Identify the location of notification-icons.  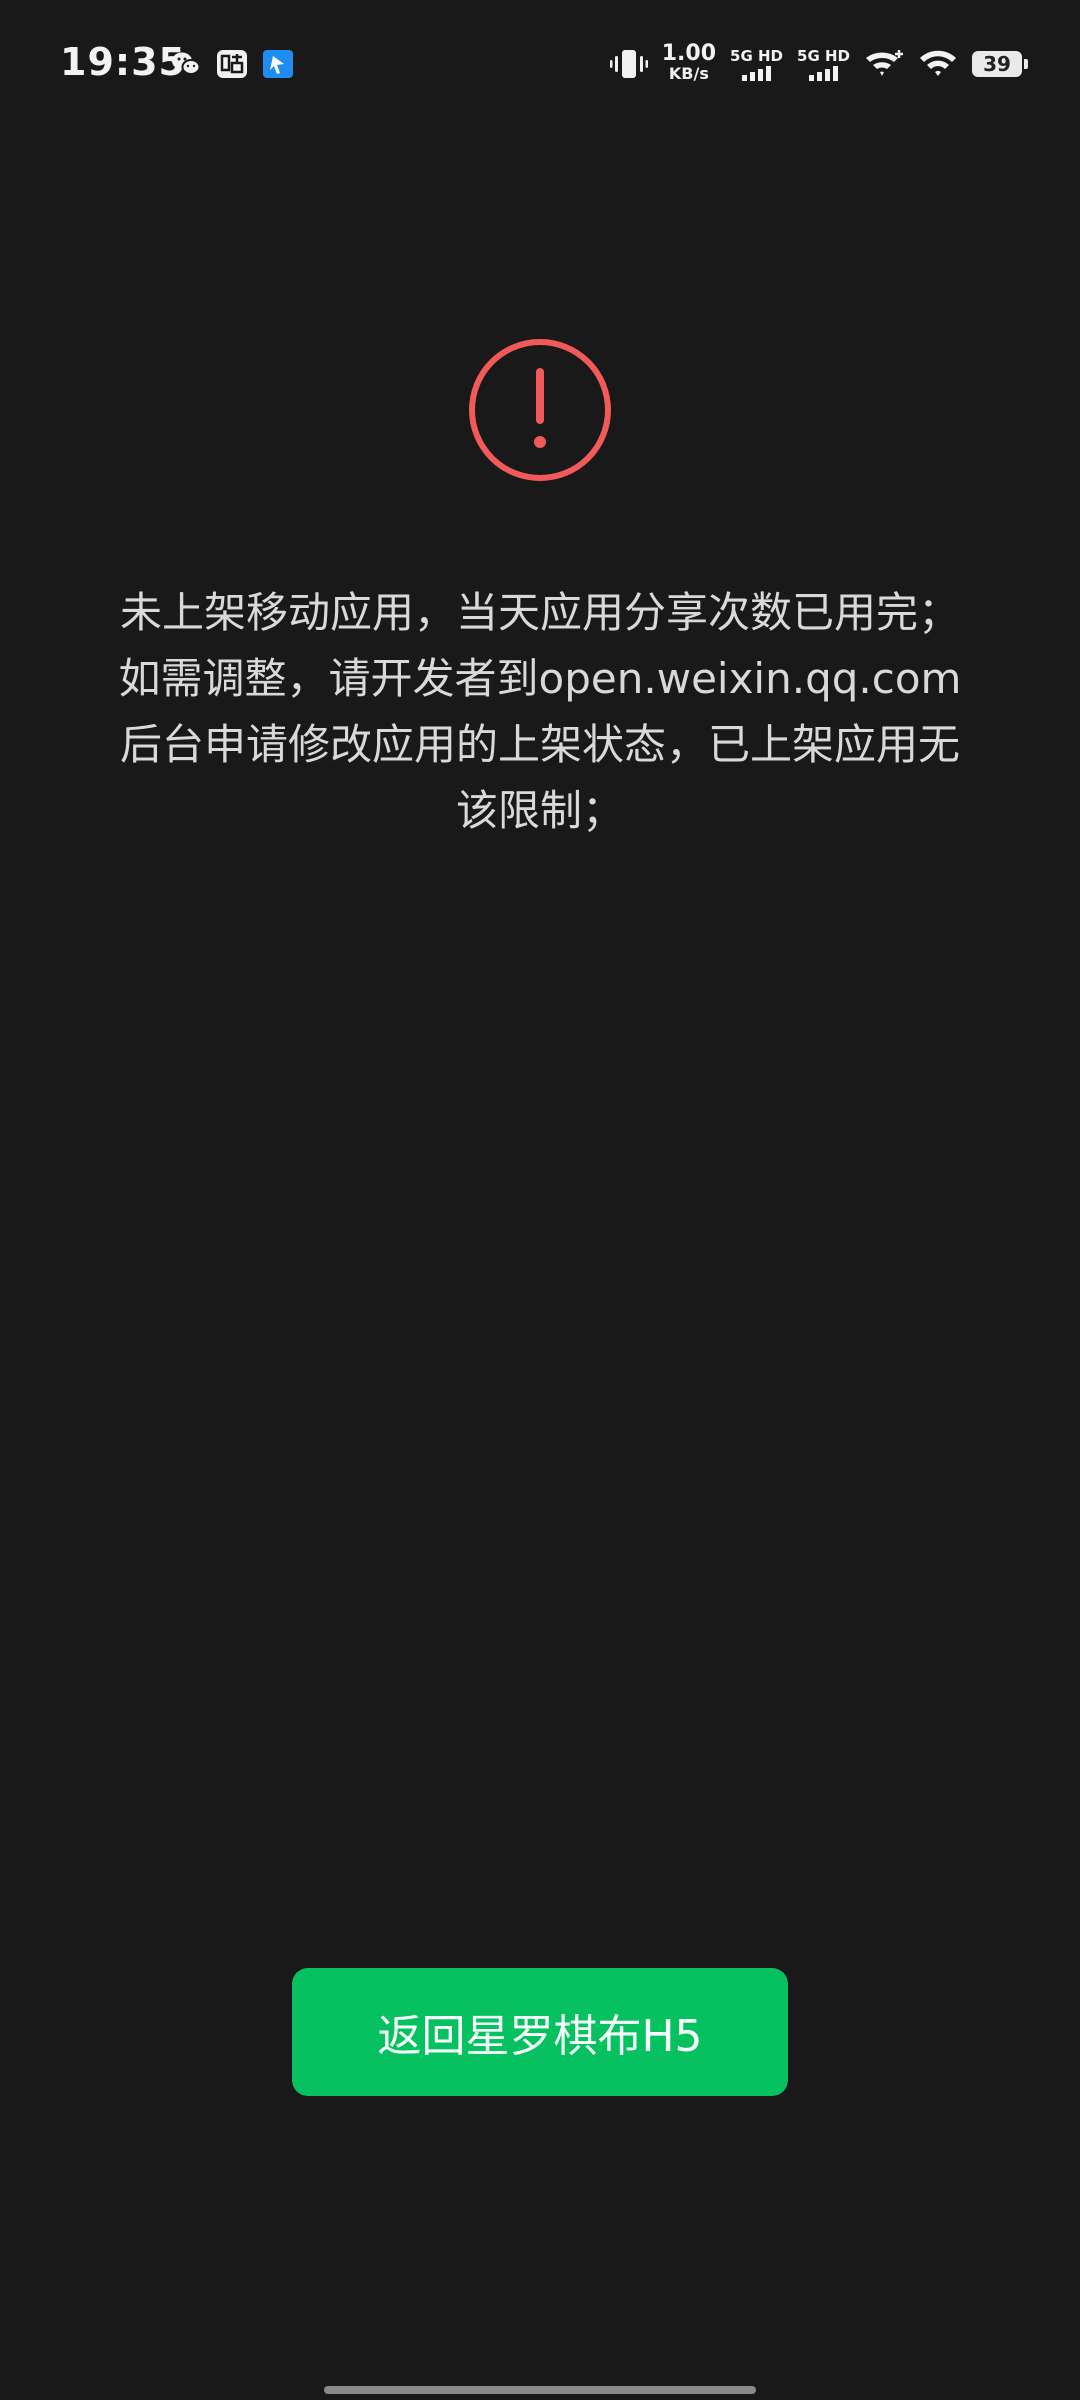
(232, 64).